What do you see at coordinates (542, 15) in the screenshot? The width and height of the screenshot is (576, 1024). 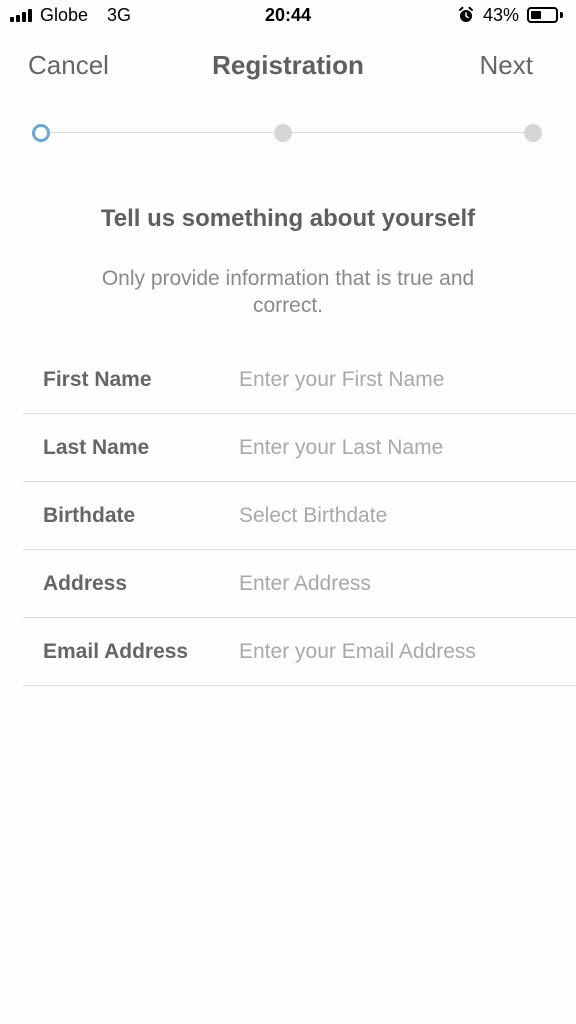 I see `battery-icon` at bounding box center [542, 15].